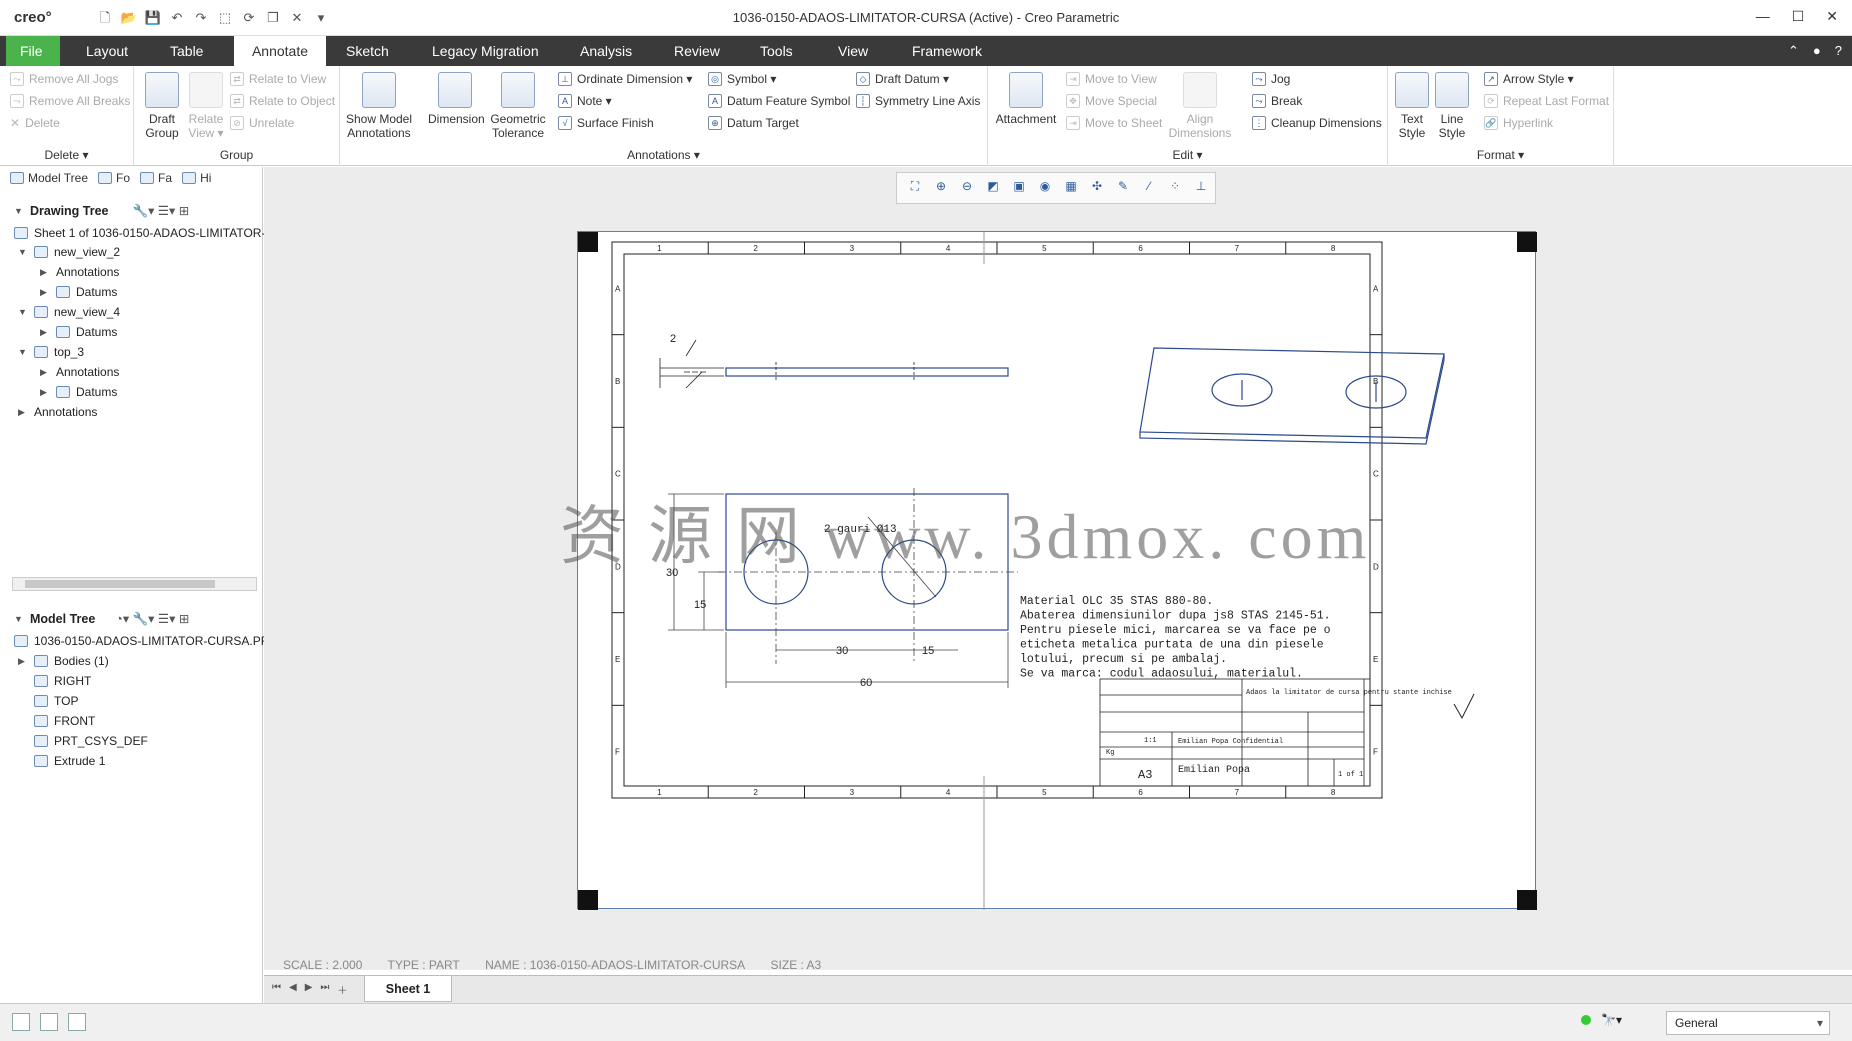 This screenshot has height=1041, width=1852. Describe the element at coordinates (993, 188) in the screenshot. I see `repaint-icon: ◩` at that location.